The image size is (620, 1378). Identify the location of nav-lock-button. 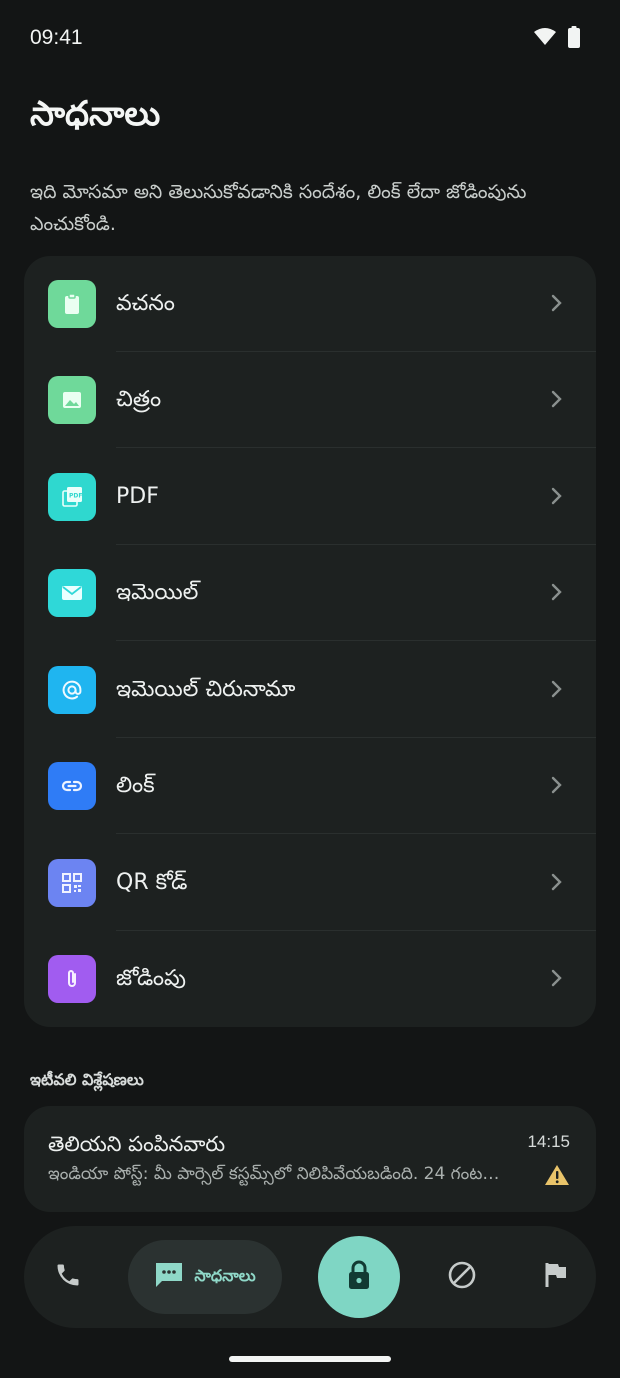
(359, 1277).